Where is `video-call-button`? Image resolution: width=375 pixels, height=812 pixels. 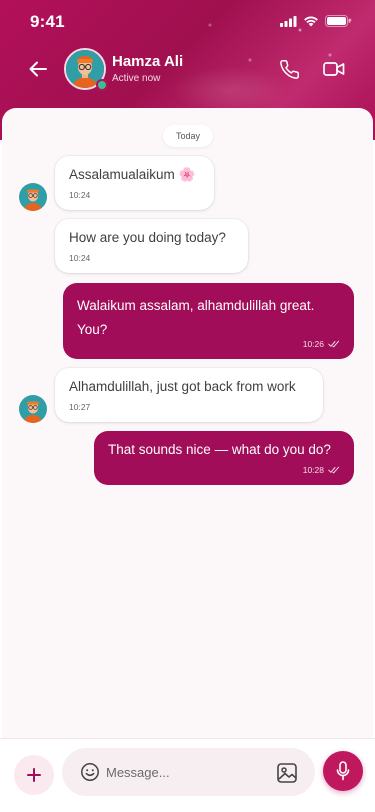
video-call-button is located at coordinates (334, 69).